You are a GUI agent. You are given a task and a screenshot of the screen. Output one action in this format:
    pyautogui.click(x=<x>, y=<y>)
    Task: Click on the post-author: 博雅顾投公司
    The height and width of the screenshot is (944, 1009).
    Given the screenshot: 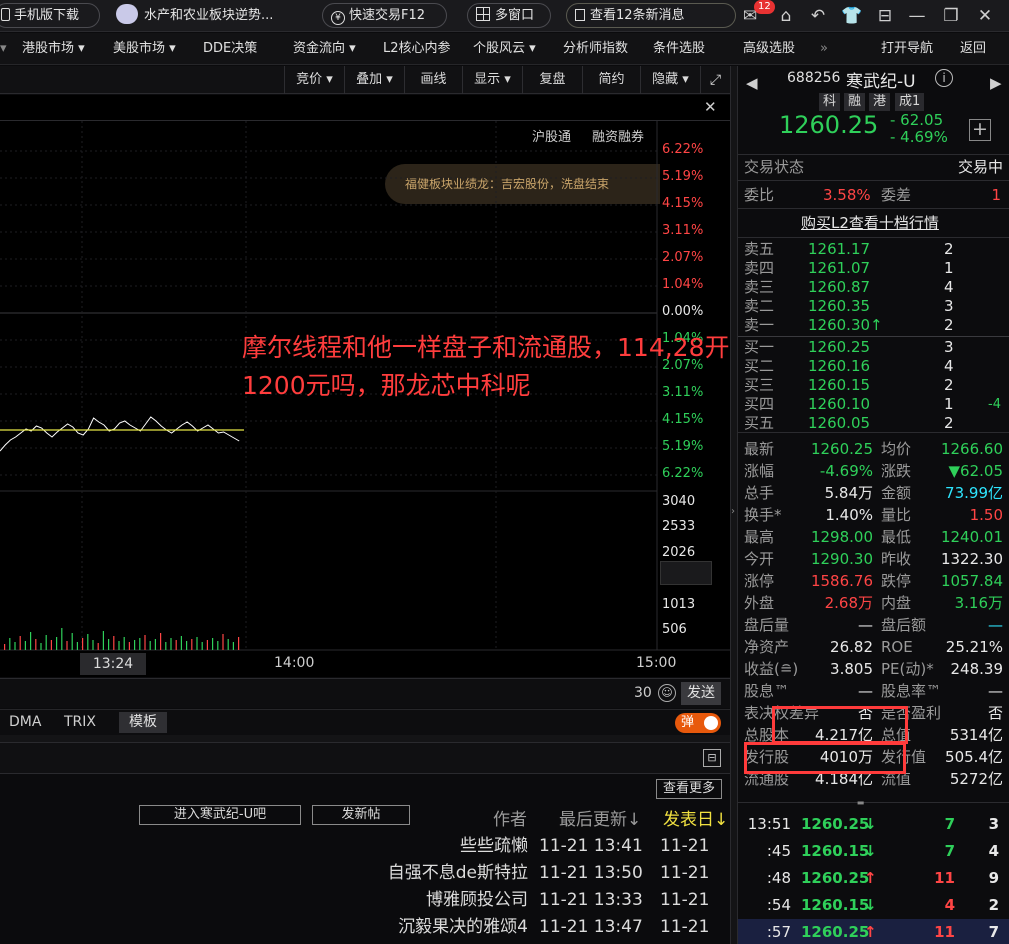 What is the action you would take?
    pyautogui.click(x=477, y=900)
    